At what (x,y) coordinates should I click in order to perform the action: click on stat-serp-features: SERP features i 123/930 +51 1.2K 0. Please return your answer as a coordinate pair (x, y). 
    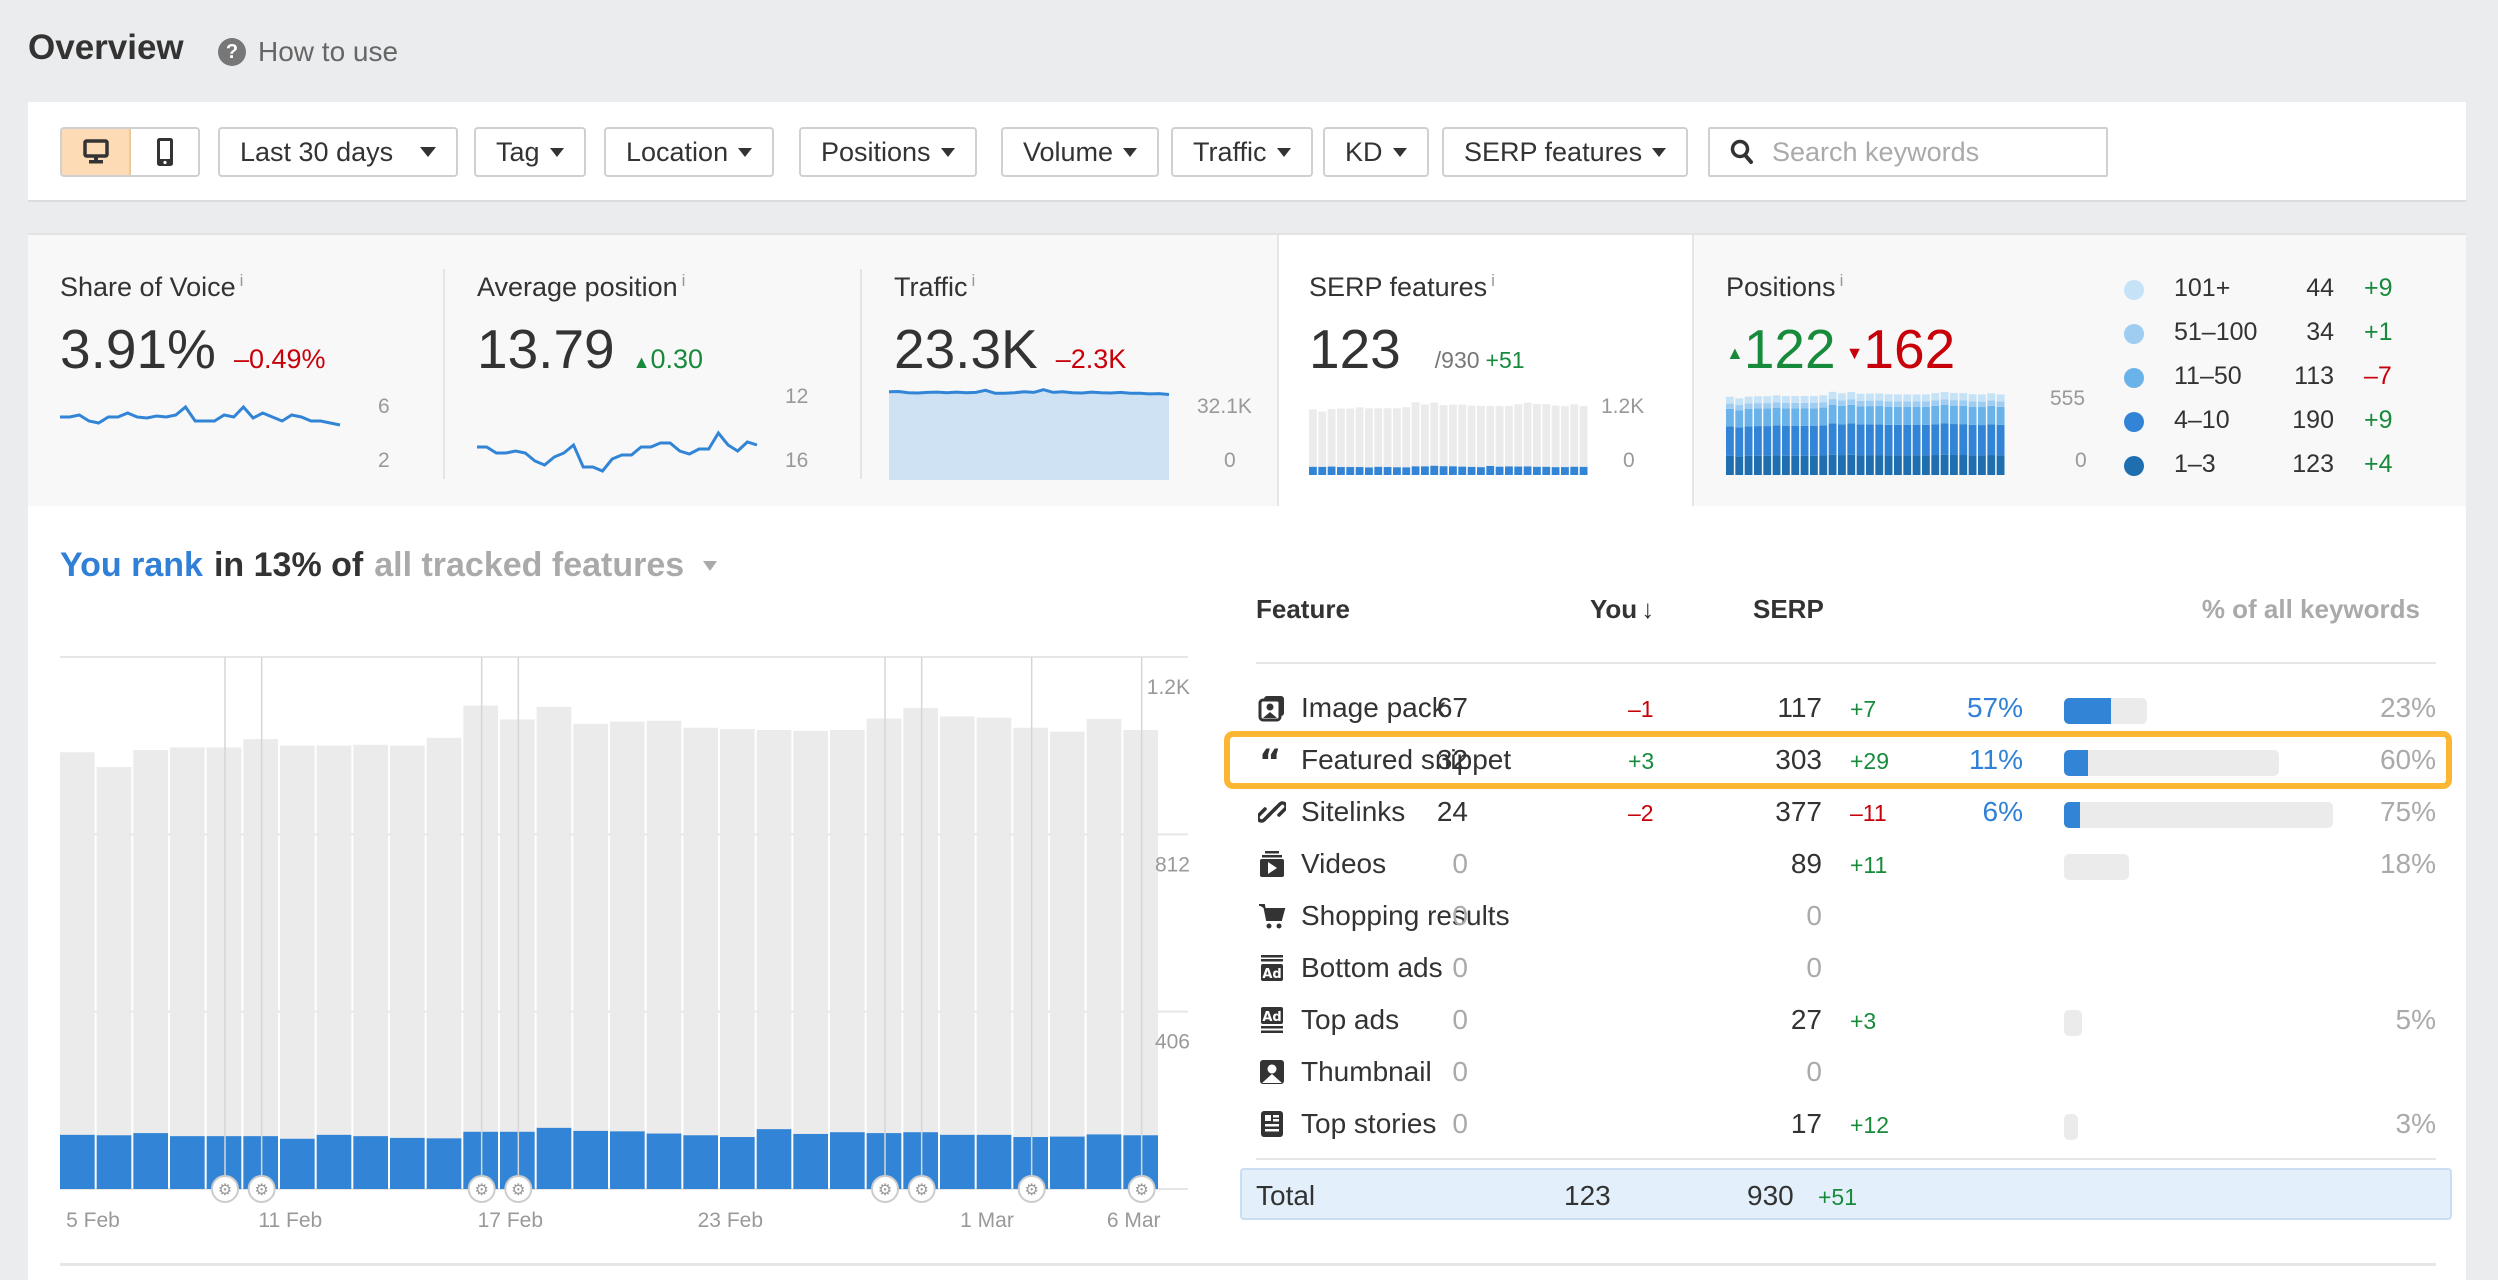
    Looking at the image, I should click on (1485, 371).